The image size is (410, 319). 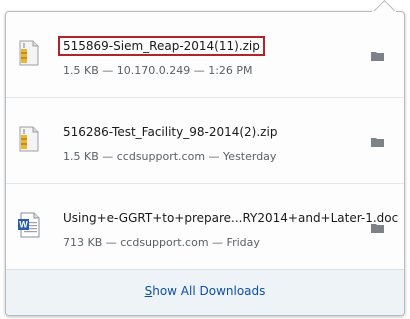 I want to click on downloads-footer: Show All Downloads, so click(x=205, y=292).